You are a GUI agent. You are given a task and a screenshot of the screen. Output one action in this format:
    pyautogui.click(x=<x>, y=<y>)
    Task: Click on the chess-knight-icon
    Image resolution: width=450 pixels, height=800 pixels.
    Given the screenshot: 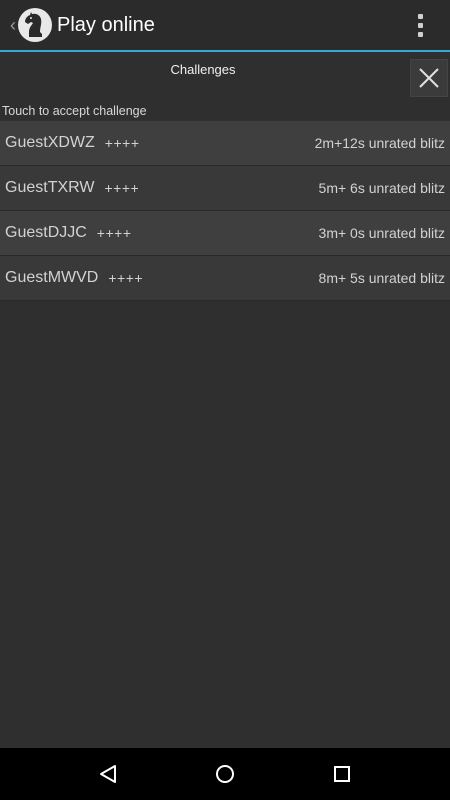 What is the action you would take?
    pyautogui.click(x=35, y=25)
    